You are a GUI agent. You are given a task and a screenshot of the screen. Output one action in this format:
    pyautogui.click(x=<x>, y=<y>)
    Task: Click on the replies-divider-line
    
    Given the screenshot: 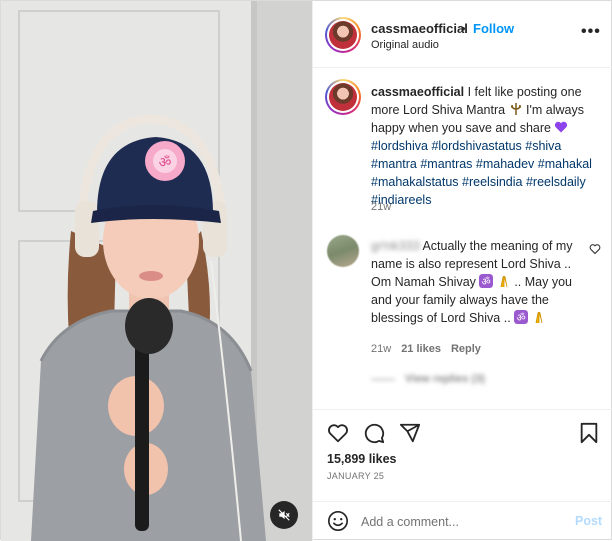 What is the action you would take?
    pyautogui.click(x=383, y=379)
    